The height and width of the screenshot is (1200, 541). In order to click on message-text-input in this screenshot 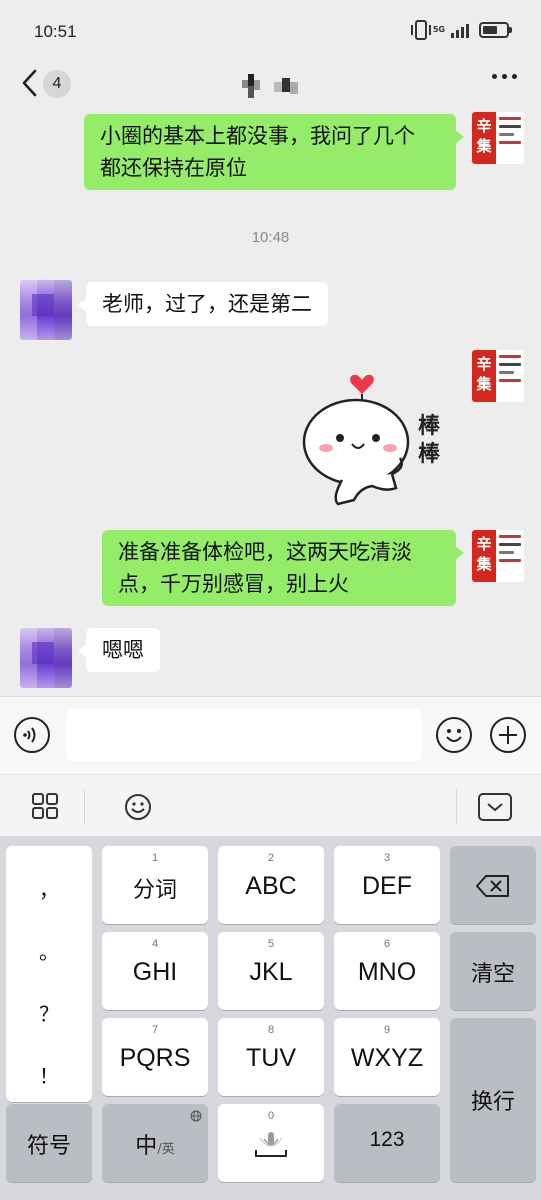, I will do `click(244, 735)`.